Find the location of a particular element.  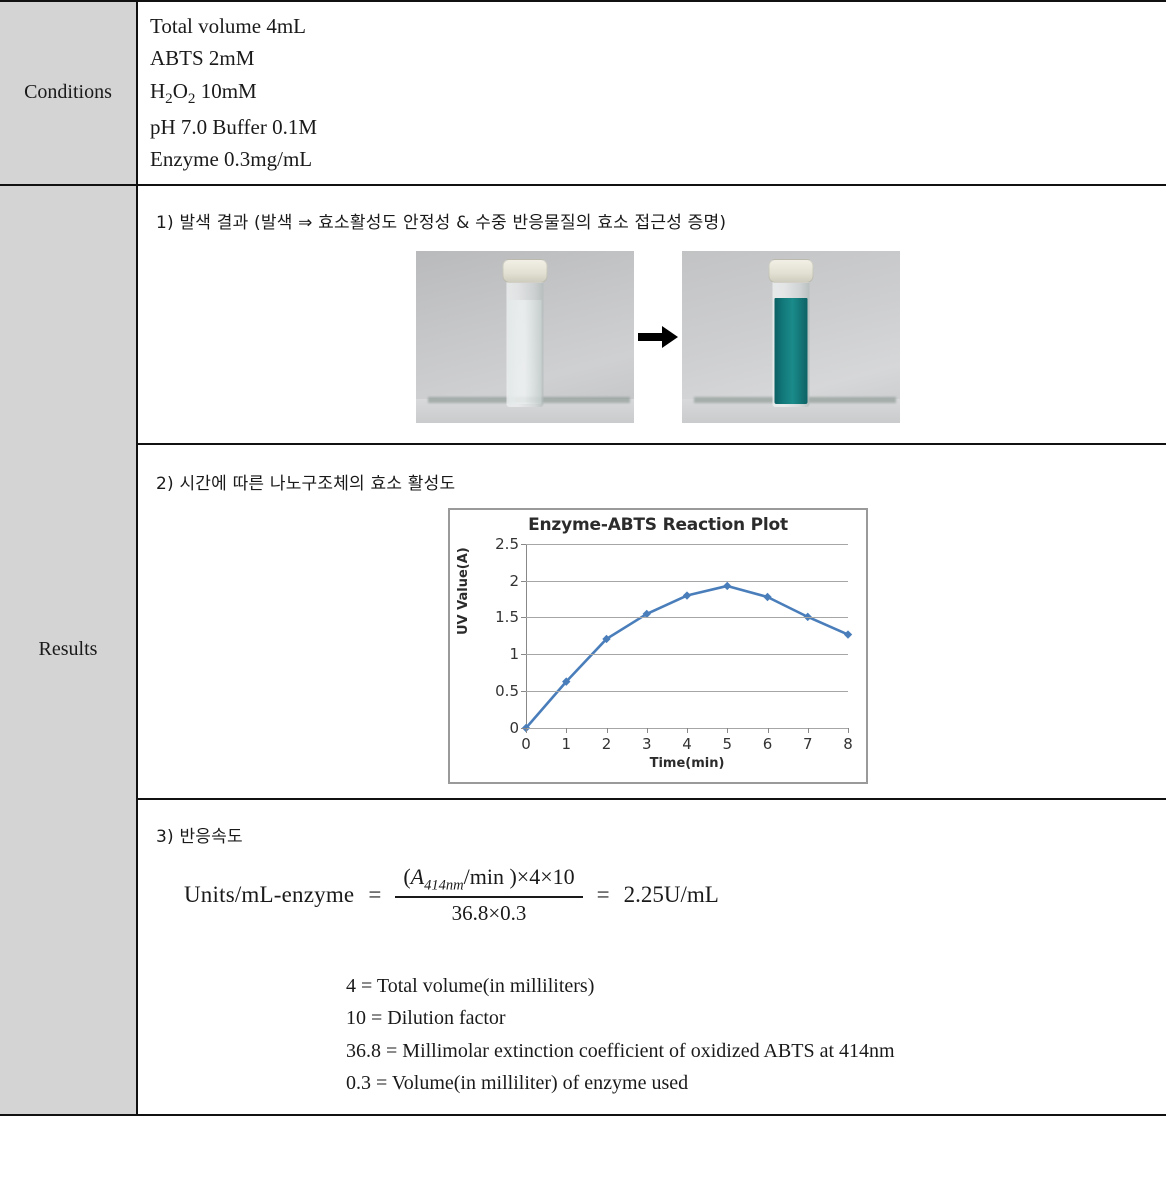

cuvette-cap-left is located at coordinates (525, 270).